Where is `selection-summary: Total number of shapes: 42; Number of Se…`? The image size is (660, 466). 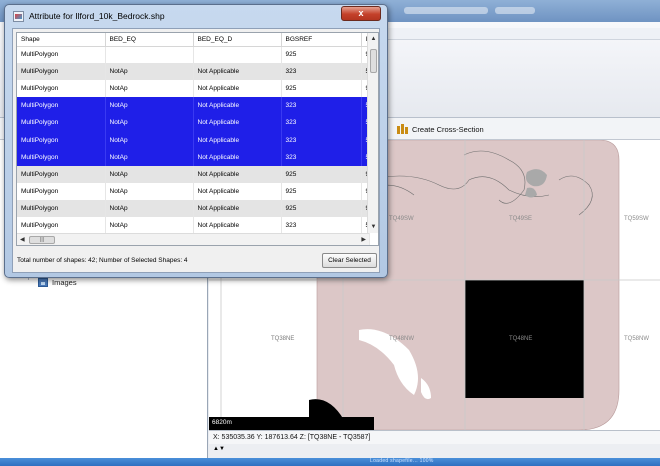 selection-summary: Total number of shapes: 42; Number of Se… is located at coordinates (102, 260).